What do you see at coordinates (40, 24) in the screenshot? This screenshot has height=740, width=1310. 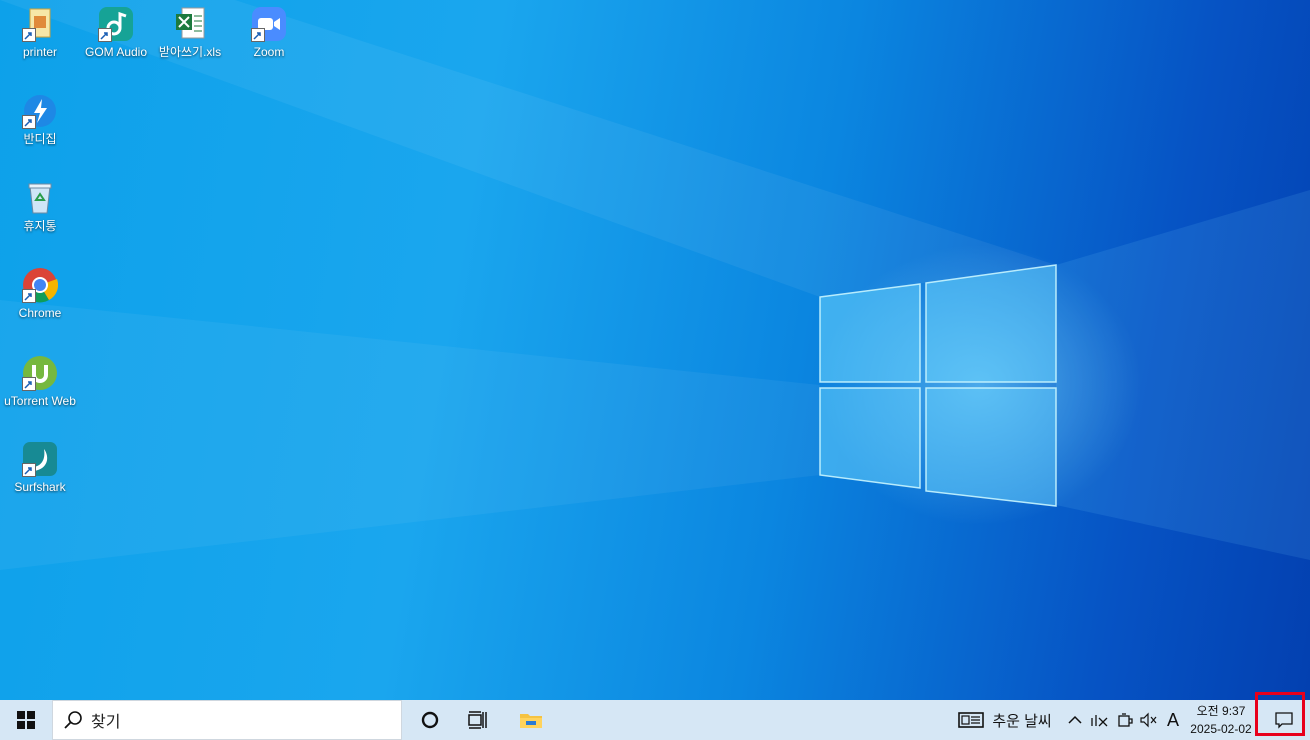 I see `printer-file-icon` at bounding box center [40, 24].